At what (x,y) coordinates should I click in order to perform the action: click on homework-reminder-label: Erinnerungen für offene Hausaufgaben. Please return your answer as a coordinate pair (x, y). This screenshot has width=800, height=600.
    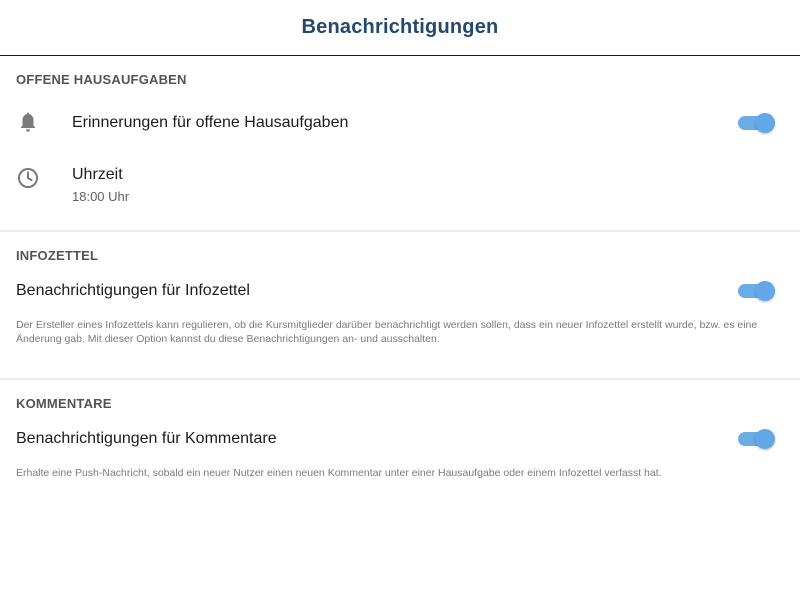
    Looking at the image, I should click on (210, 122).